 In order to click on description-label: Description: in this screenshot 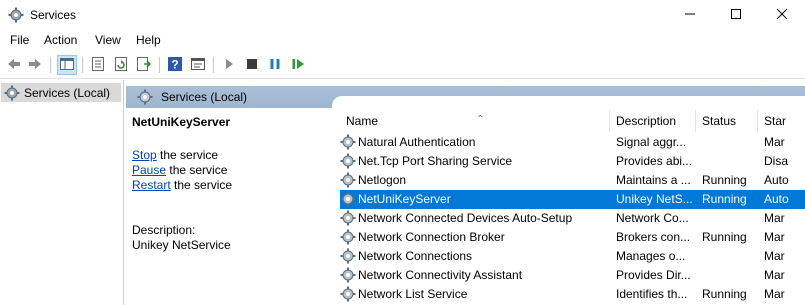, I will do `click(164, 230)`.